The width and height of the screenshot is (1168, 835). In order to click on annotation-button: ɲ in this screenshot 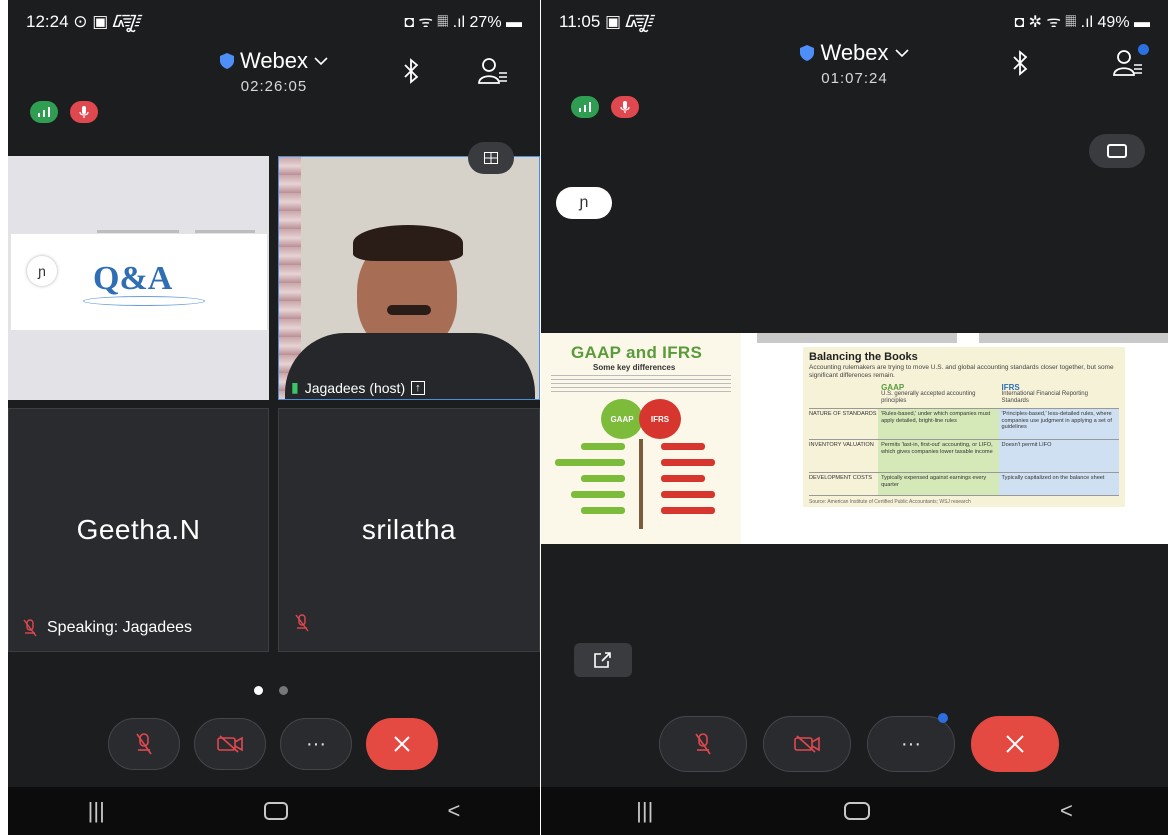, I will do `click(584, 203)`.